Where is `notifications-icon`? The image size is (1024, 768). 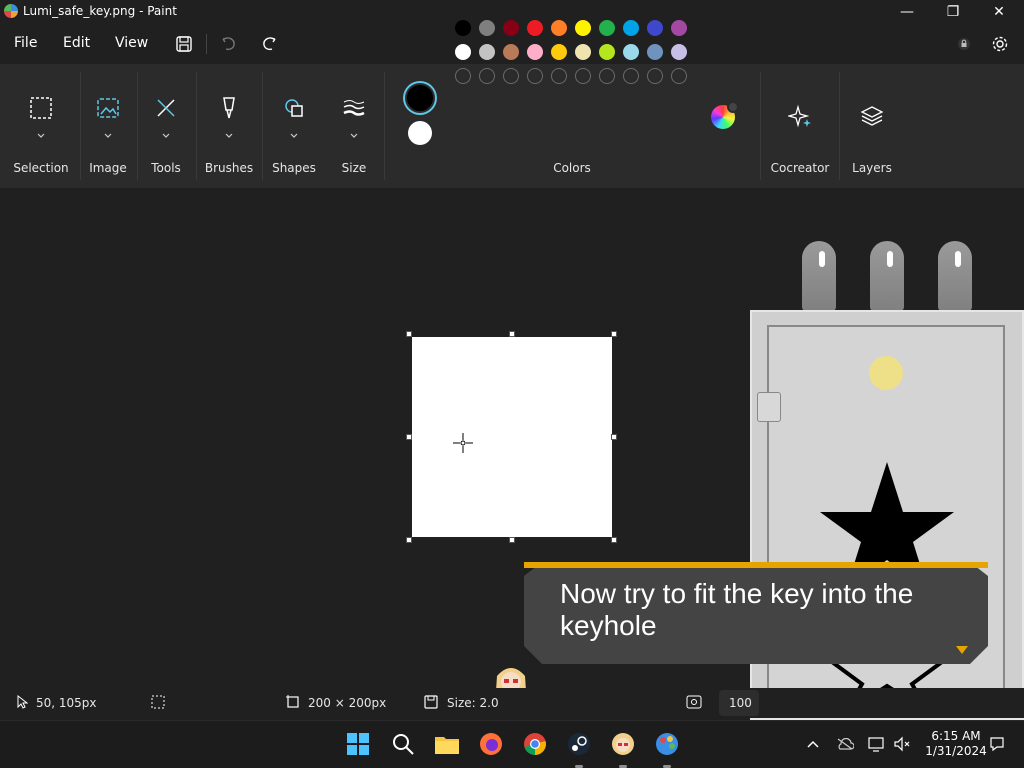 notifications-icon is located at coordinates (997, 744).